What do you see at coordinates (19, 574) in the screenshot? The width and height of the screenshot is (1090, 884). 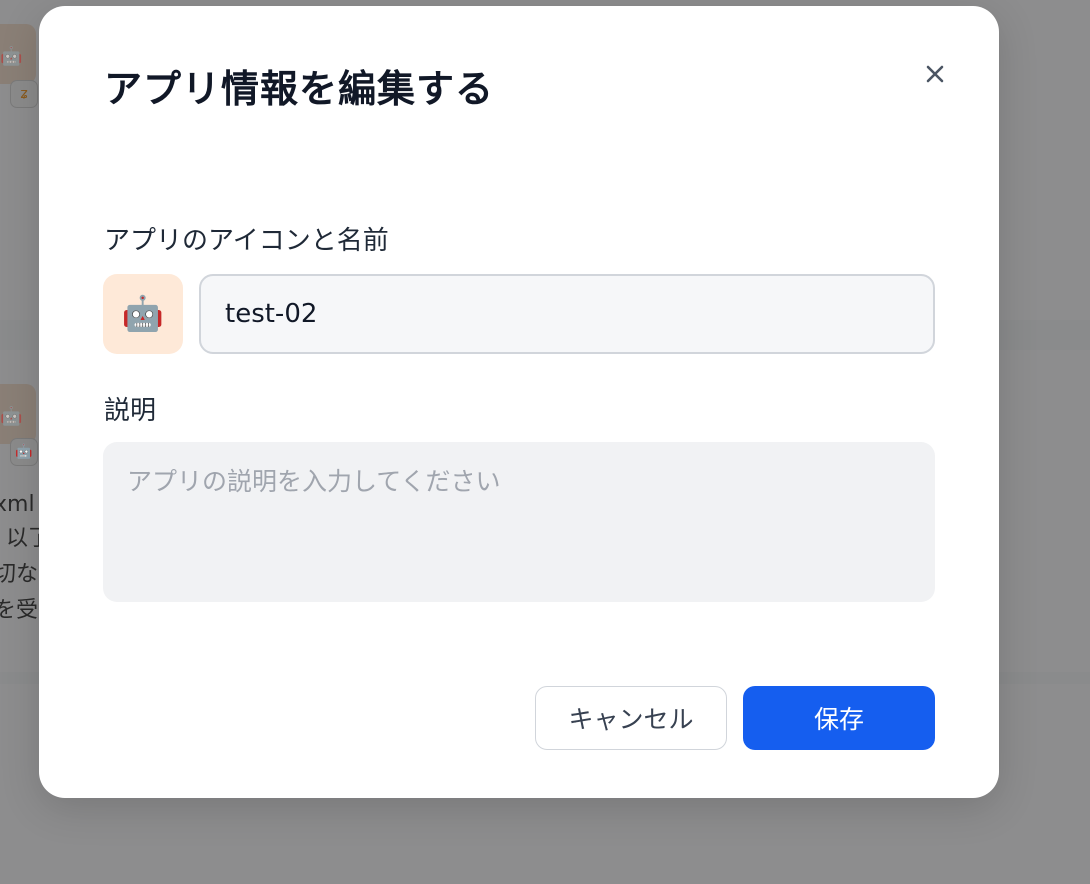 I see `background-card-text: 切な` at bounding box center [19, 574].